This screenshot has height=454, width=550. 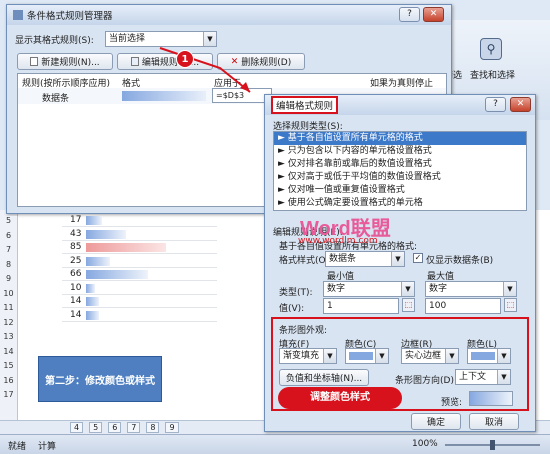 What do you see at coordinates (365, 259) in the screenshot?
I see `format-style-select: 数据条 ▼` at bounding box center [365, 259].